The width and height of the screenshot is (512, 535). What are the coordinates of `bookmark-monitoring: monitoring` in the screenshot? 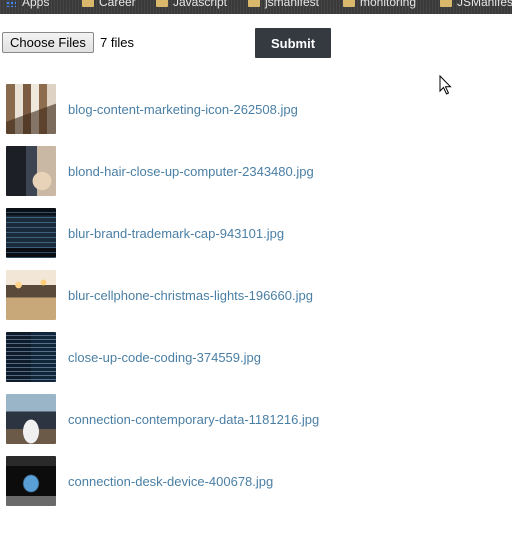 It's located at (379, 4).